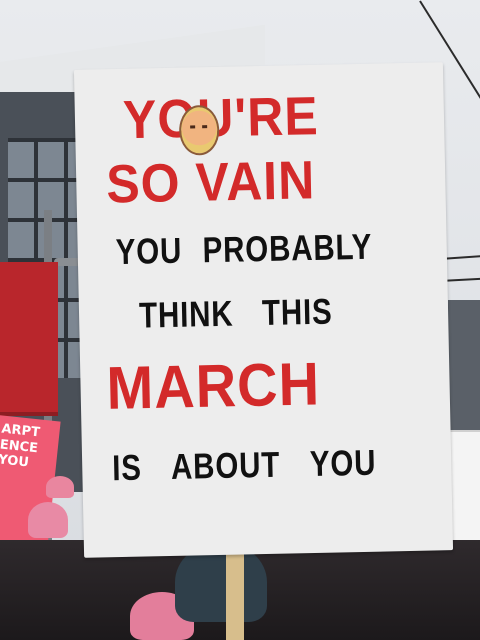 The height and width of the screenshot is (640, 480). I want to click on sign-line-you-probably: YOU PROBABLY, so click(244, 249).